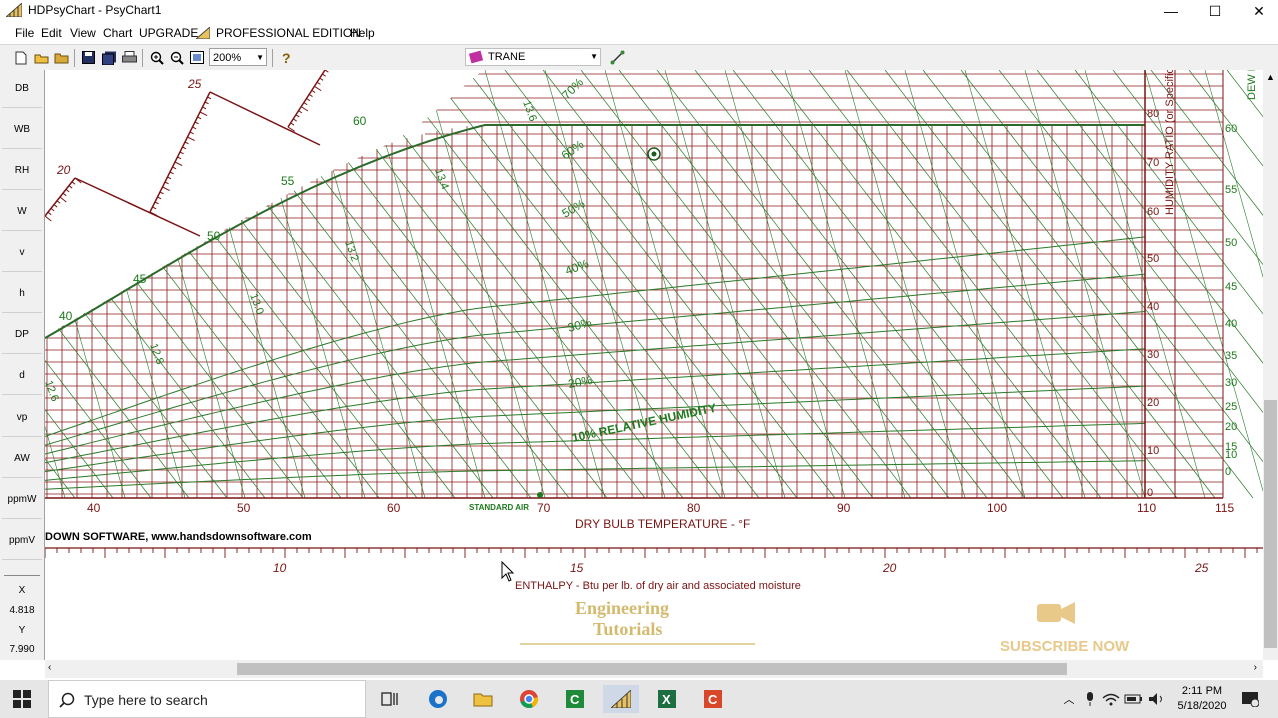 This screenshot has height=718, width=1278. I want to click on wet-bulb-label: 40, so click(66, 316).